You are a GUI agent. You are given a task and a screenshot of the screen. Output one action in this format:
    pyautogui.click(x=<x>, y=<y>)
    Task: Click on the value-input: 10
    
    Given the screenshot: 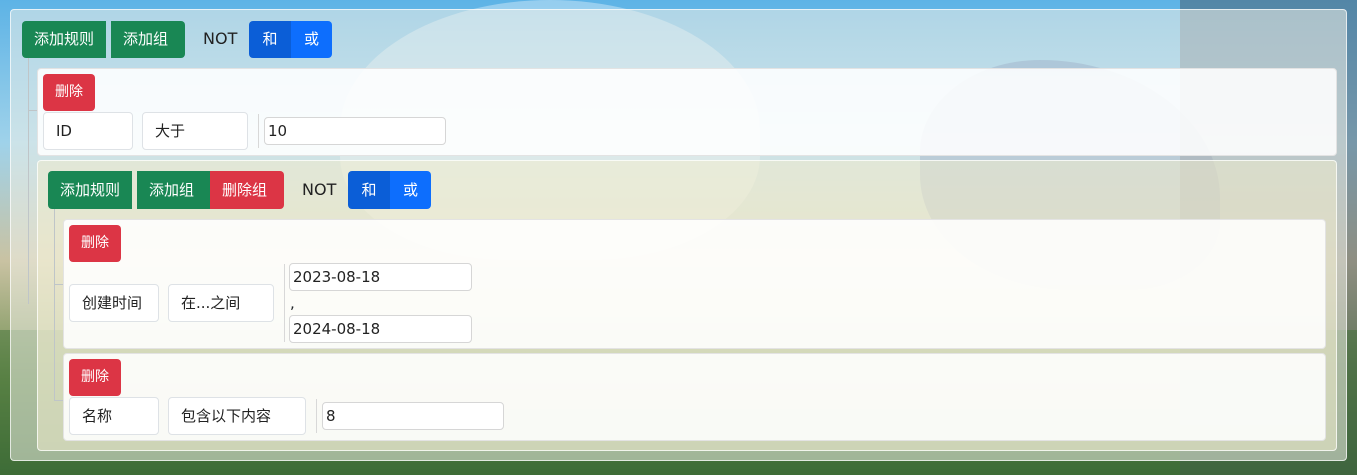 What is the action you would take?
    pyautogui.click(x=355, y=131)
    